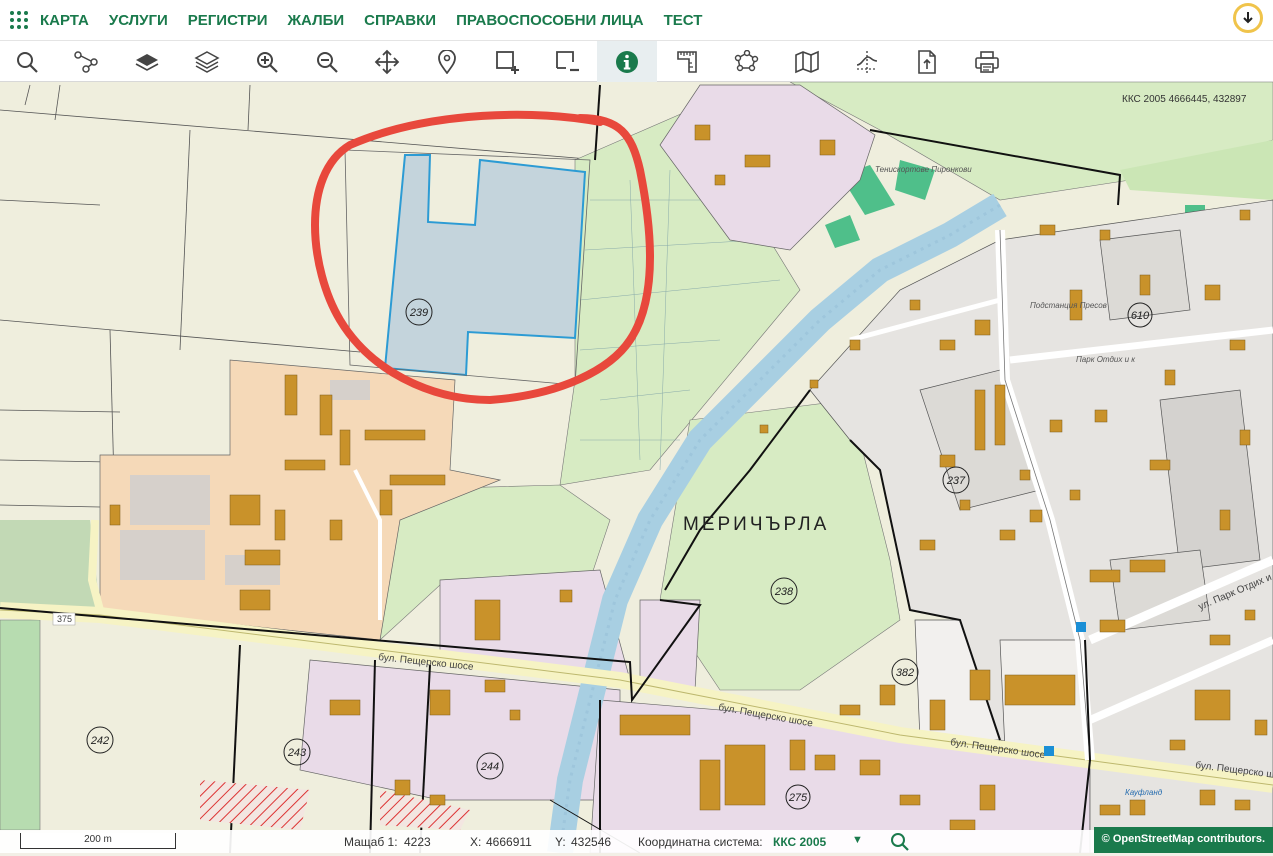 This screenshot has width=1273, height=856. What do you see at coordinates (799, 842) in the screenshot?
I see `crs-value: ККС 2005` at bounding box center [799, 842].